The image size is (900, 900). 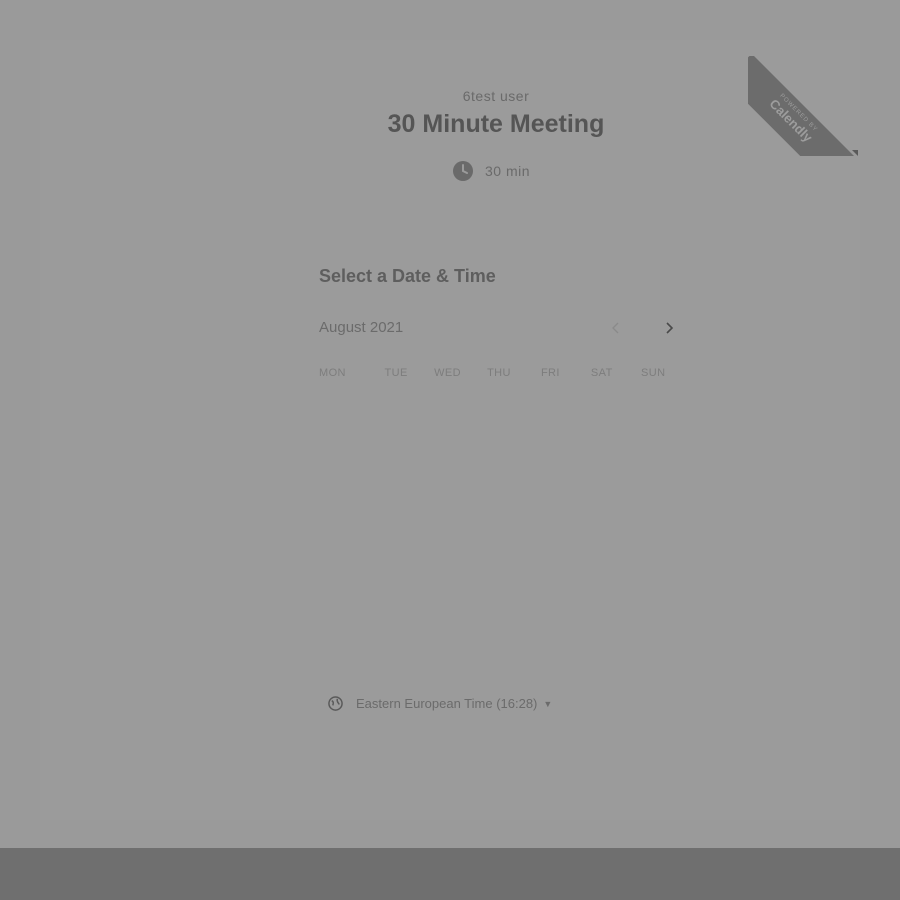 I want to click on bottom-bar, so click(x=450, y=874).